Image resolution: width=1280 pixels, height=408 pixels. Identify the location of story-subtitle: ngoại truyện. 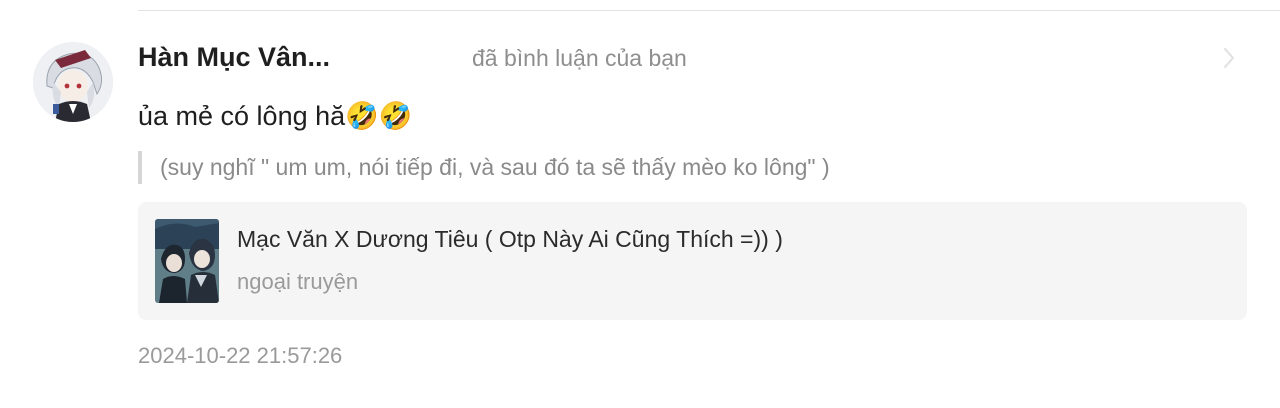
(298, 281).